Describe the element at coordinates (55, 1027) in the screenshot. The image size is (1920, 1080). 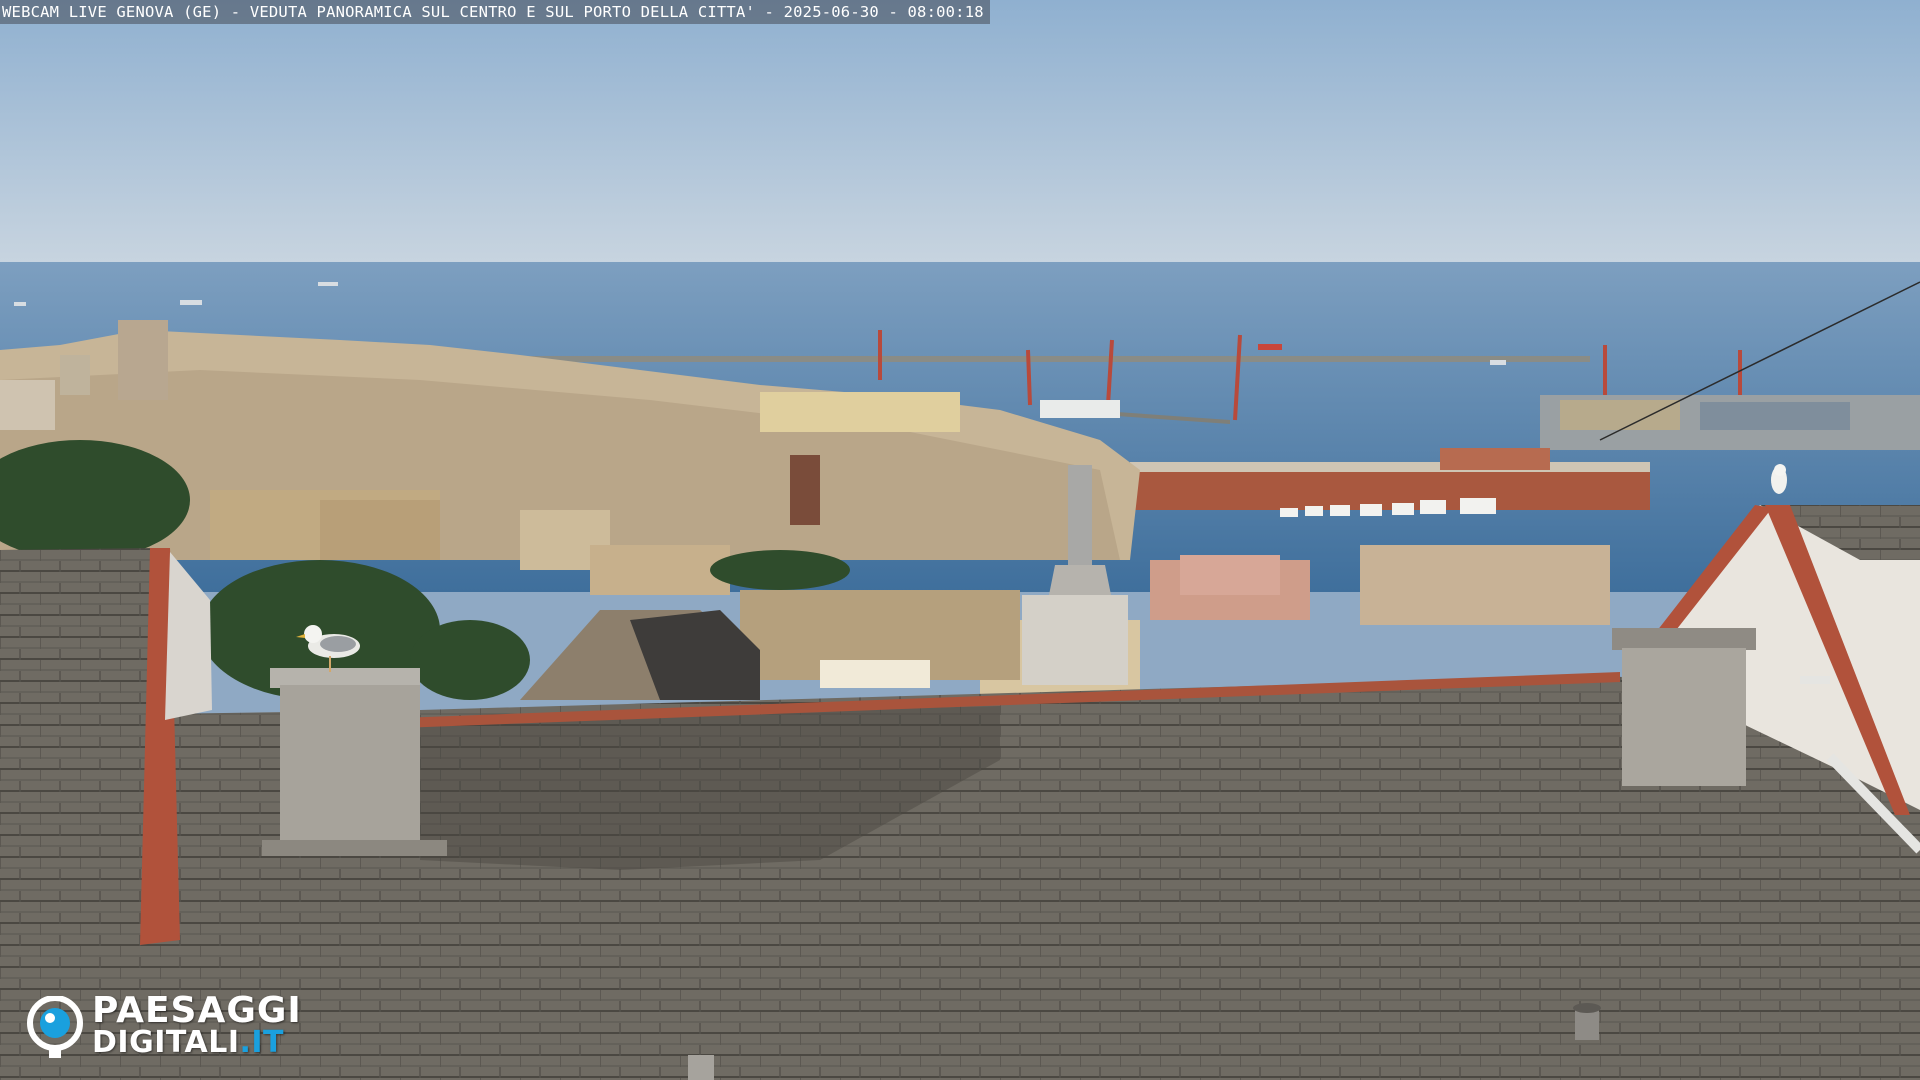
I see `webcam-eye-icon` at that location.